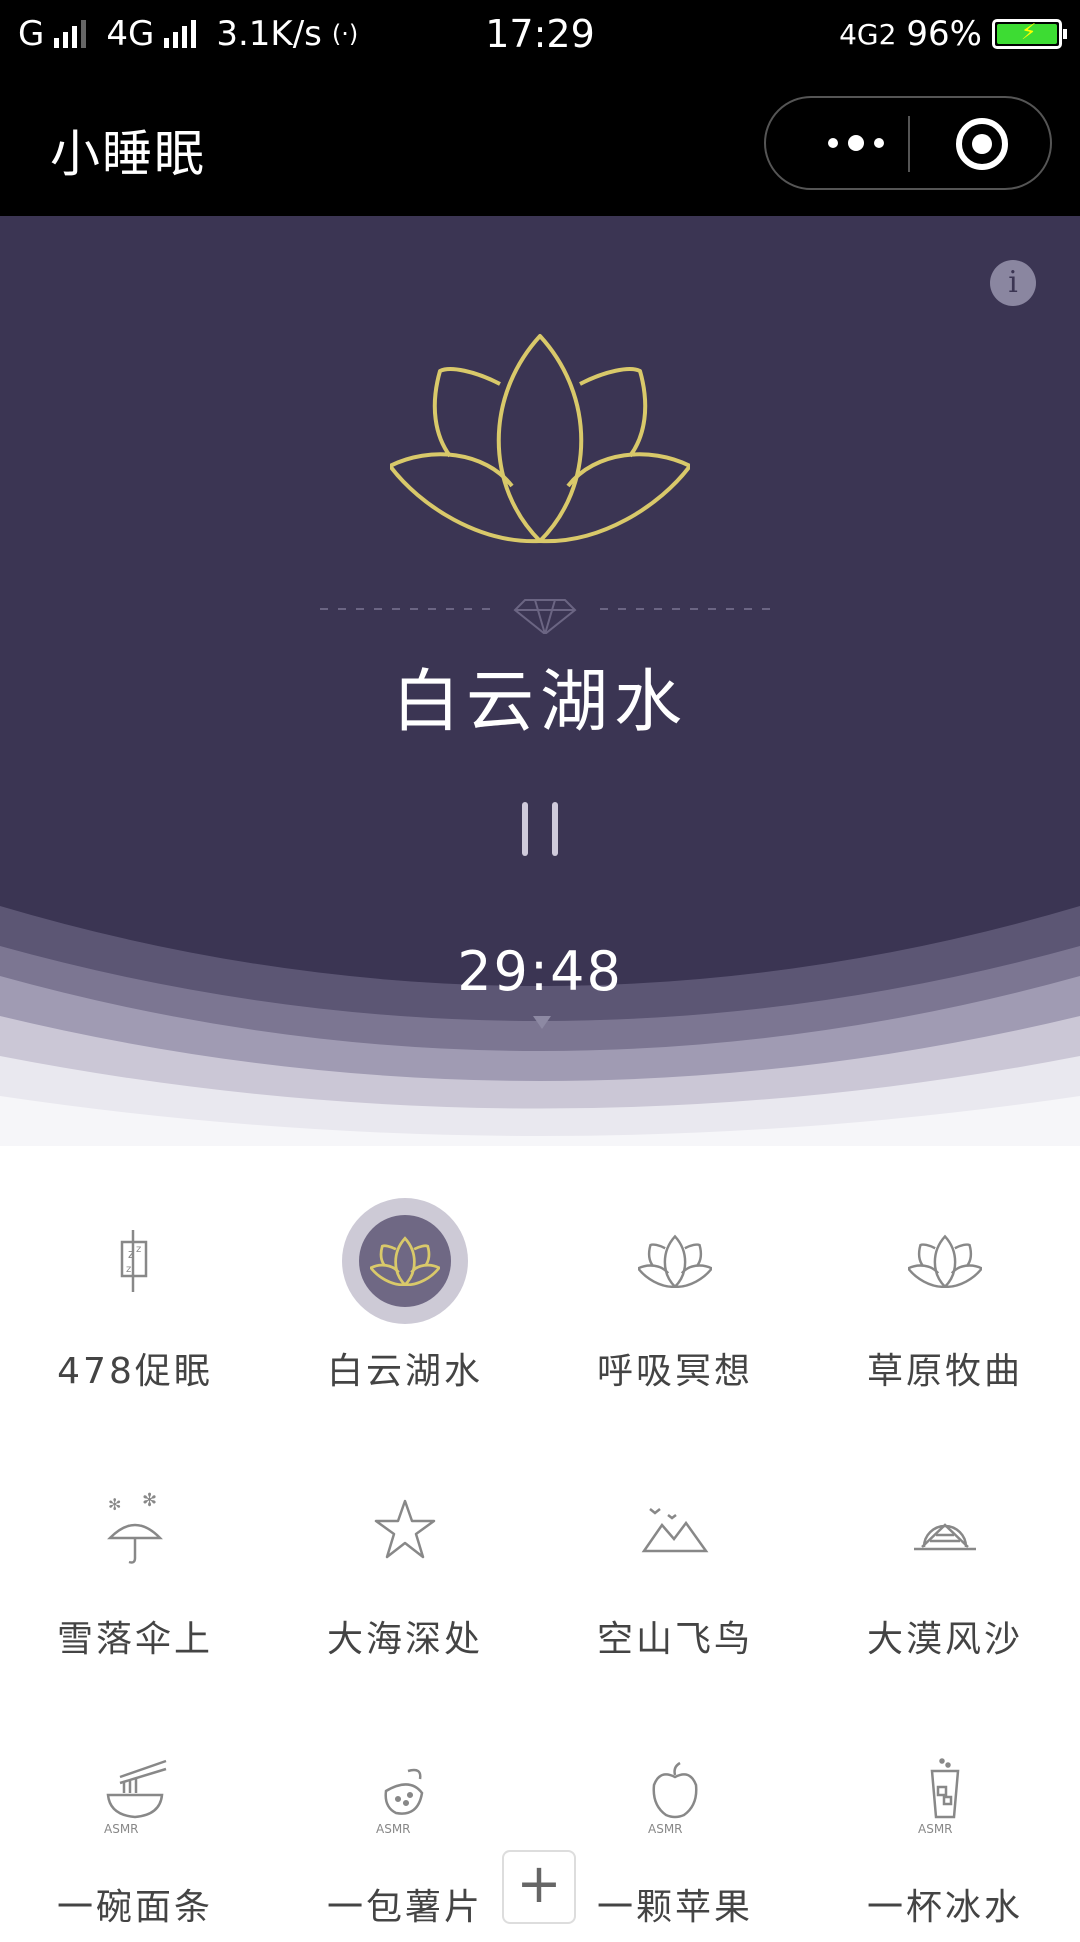 This screenshot has width=1080, height=1942. I want to click on zzz-bed-icon: z z z, so click(135, 1261).